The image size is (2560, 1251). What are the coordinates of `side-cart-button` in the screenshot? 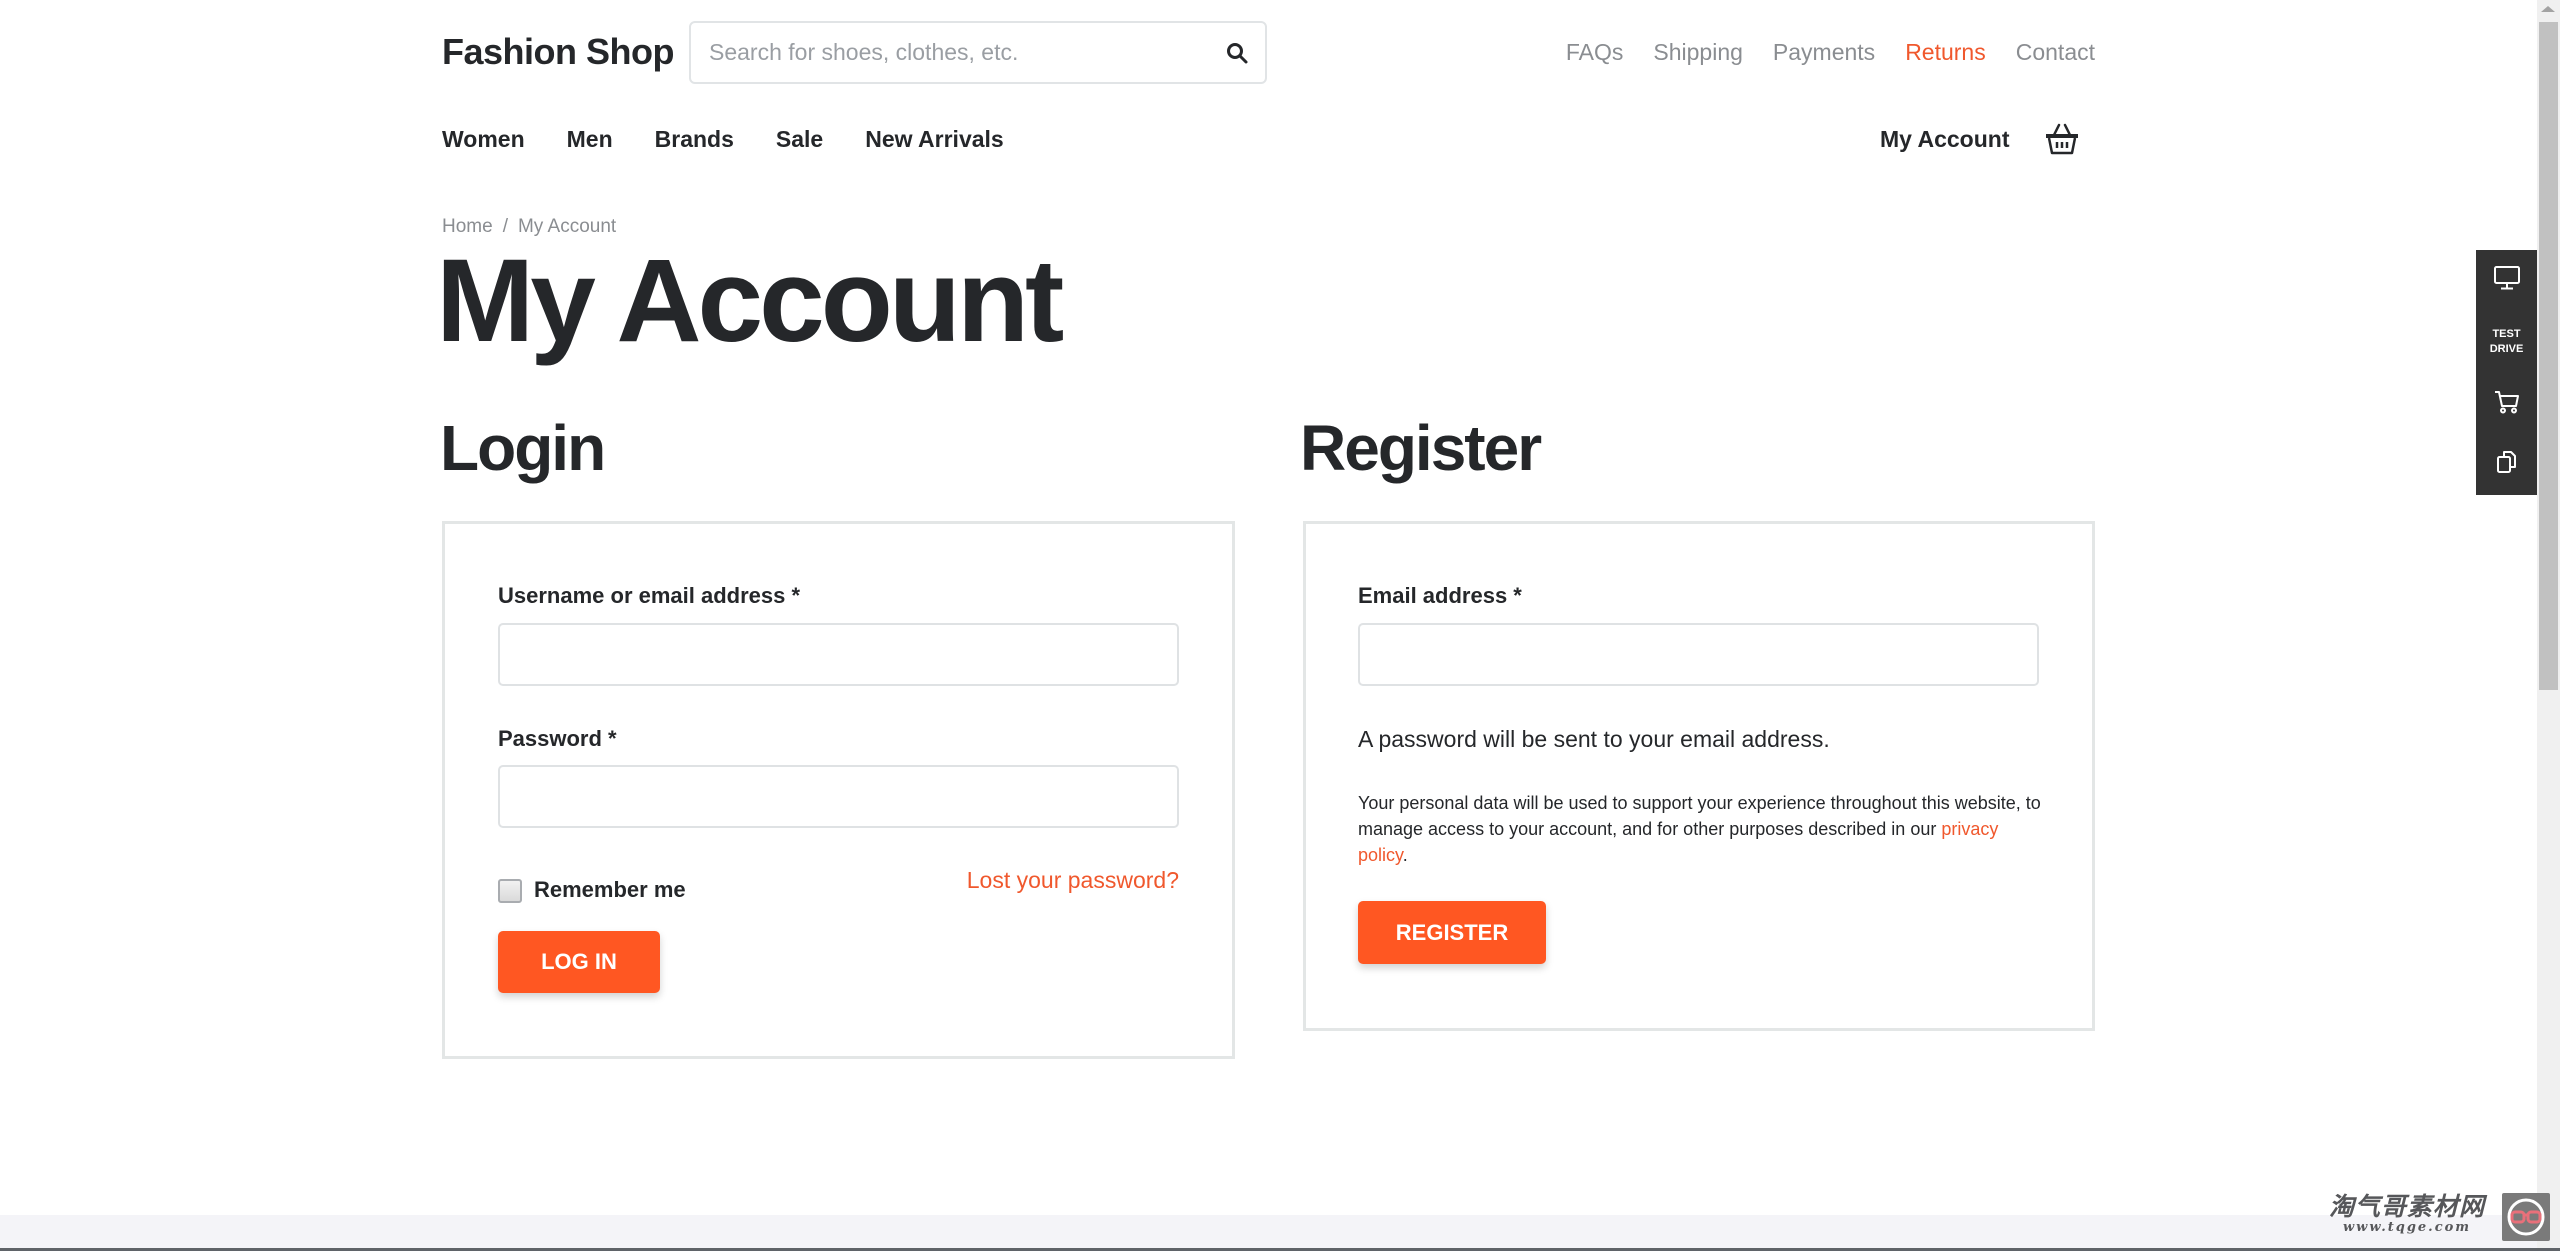 It's located at (2506, 404).